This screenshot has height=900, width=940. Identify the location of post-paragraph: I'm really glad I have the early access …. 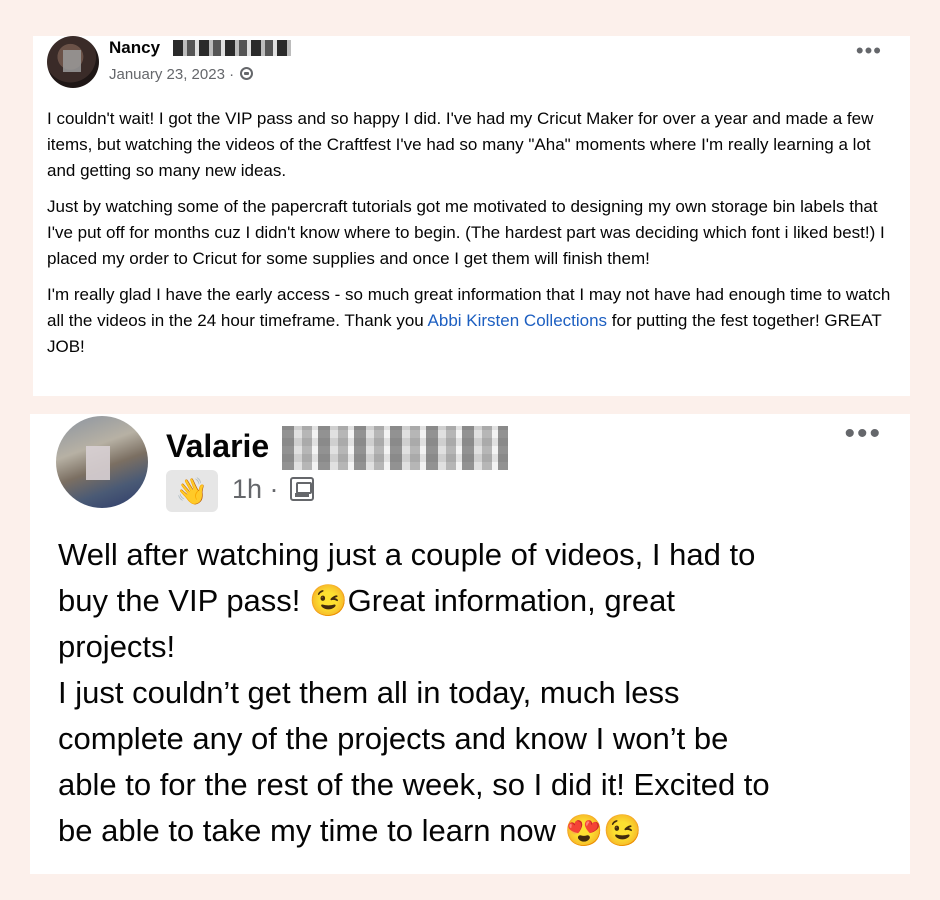
(472, 321).